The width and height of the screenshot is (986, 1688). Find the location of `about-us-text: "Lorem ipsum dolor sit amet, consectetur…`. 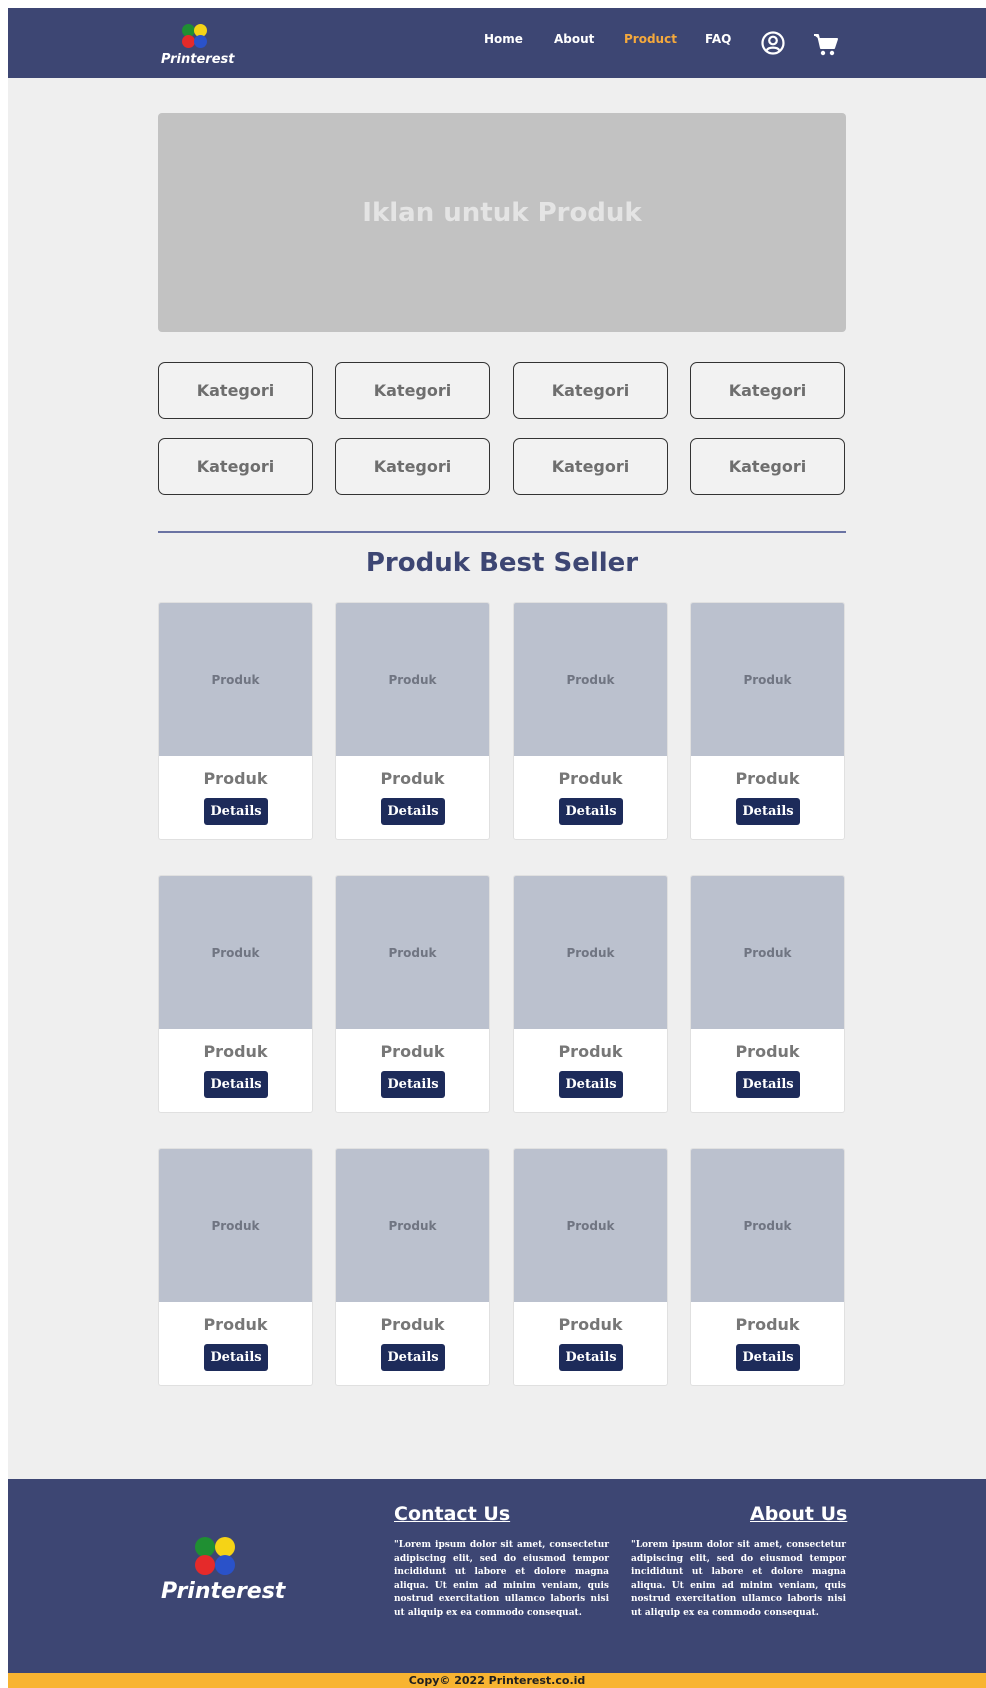

about-us-text: "Lorem ipsum dolor sit amet, consectetur… is located at coordinates (738, 1579).